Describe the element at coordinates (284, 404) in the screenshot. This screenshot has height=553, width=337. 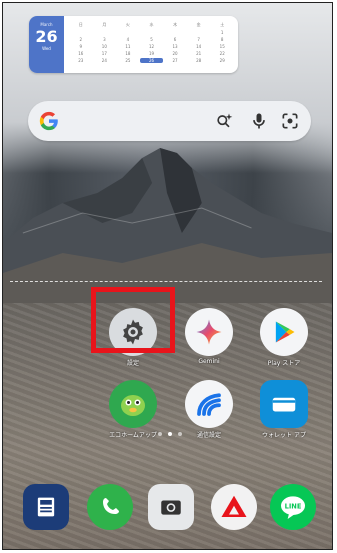
I see `wallet-card-icon` at that location.